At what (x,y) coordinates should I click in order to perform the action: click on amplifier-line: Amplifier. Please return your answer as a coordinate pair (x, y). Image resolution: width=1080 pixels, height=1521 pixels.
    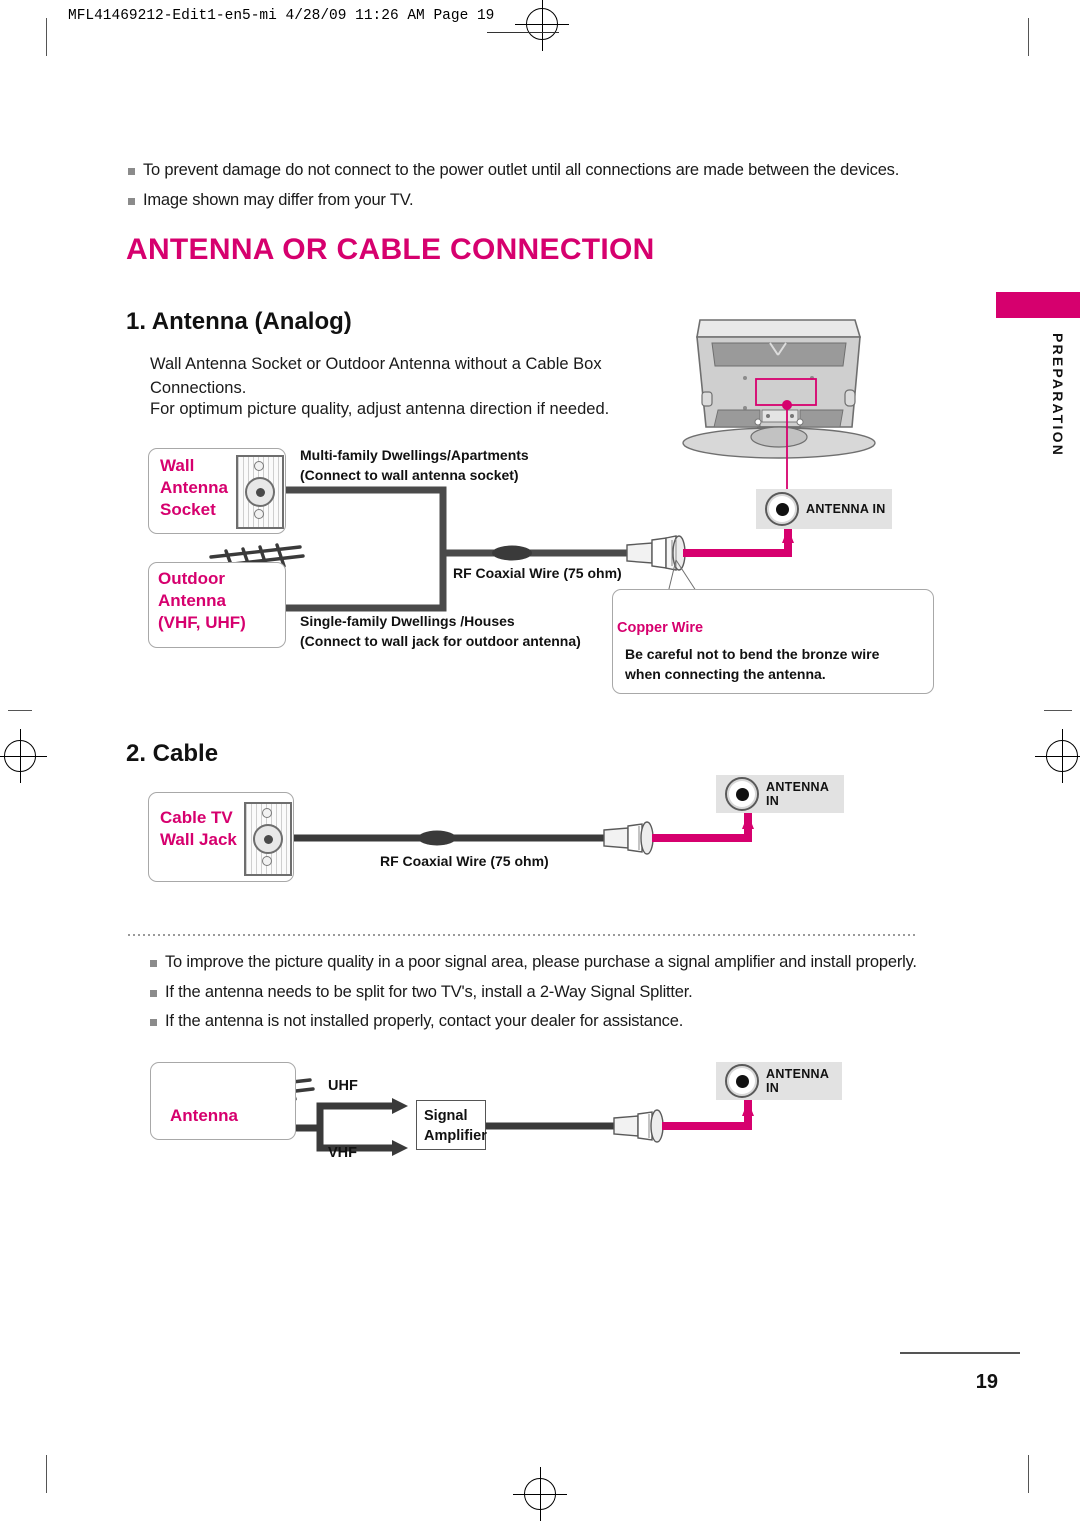
    Looking at the image, I should click on (455, 1135).